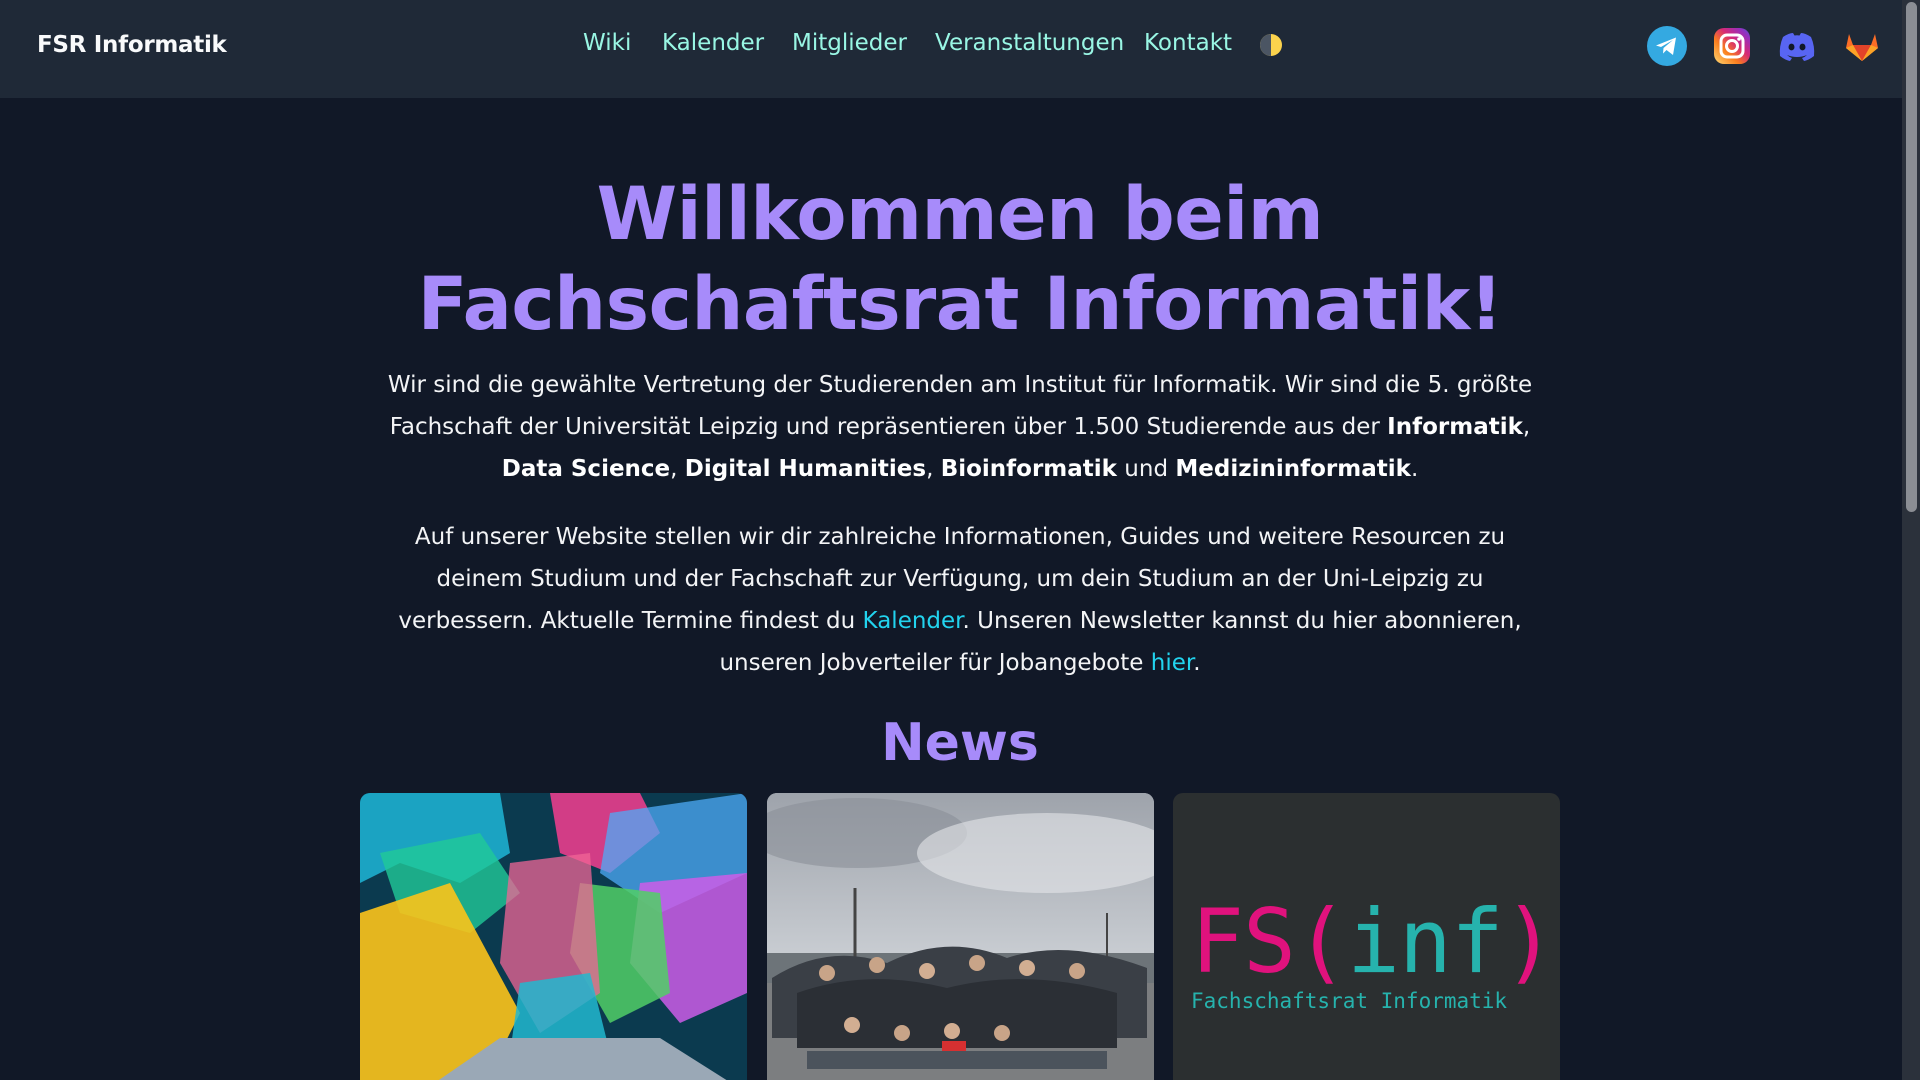 This screenshot has width=1920, height=1080. I want to click on news-heading: News, so click(960, 743).